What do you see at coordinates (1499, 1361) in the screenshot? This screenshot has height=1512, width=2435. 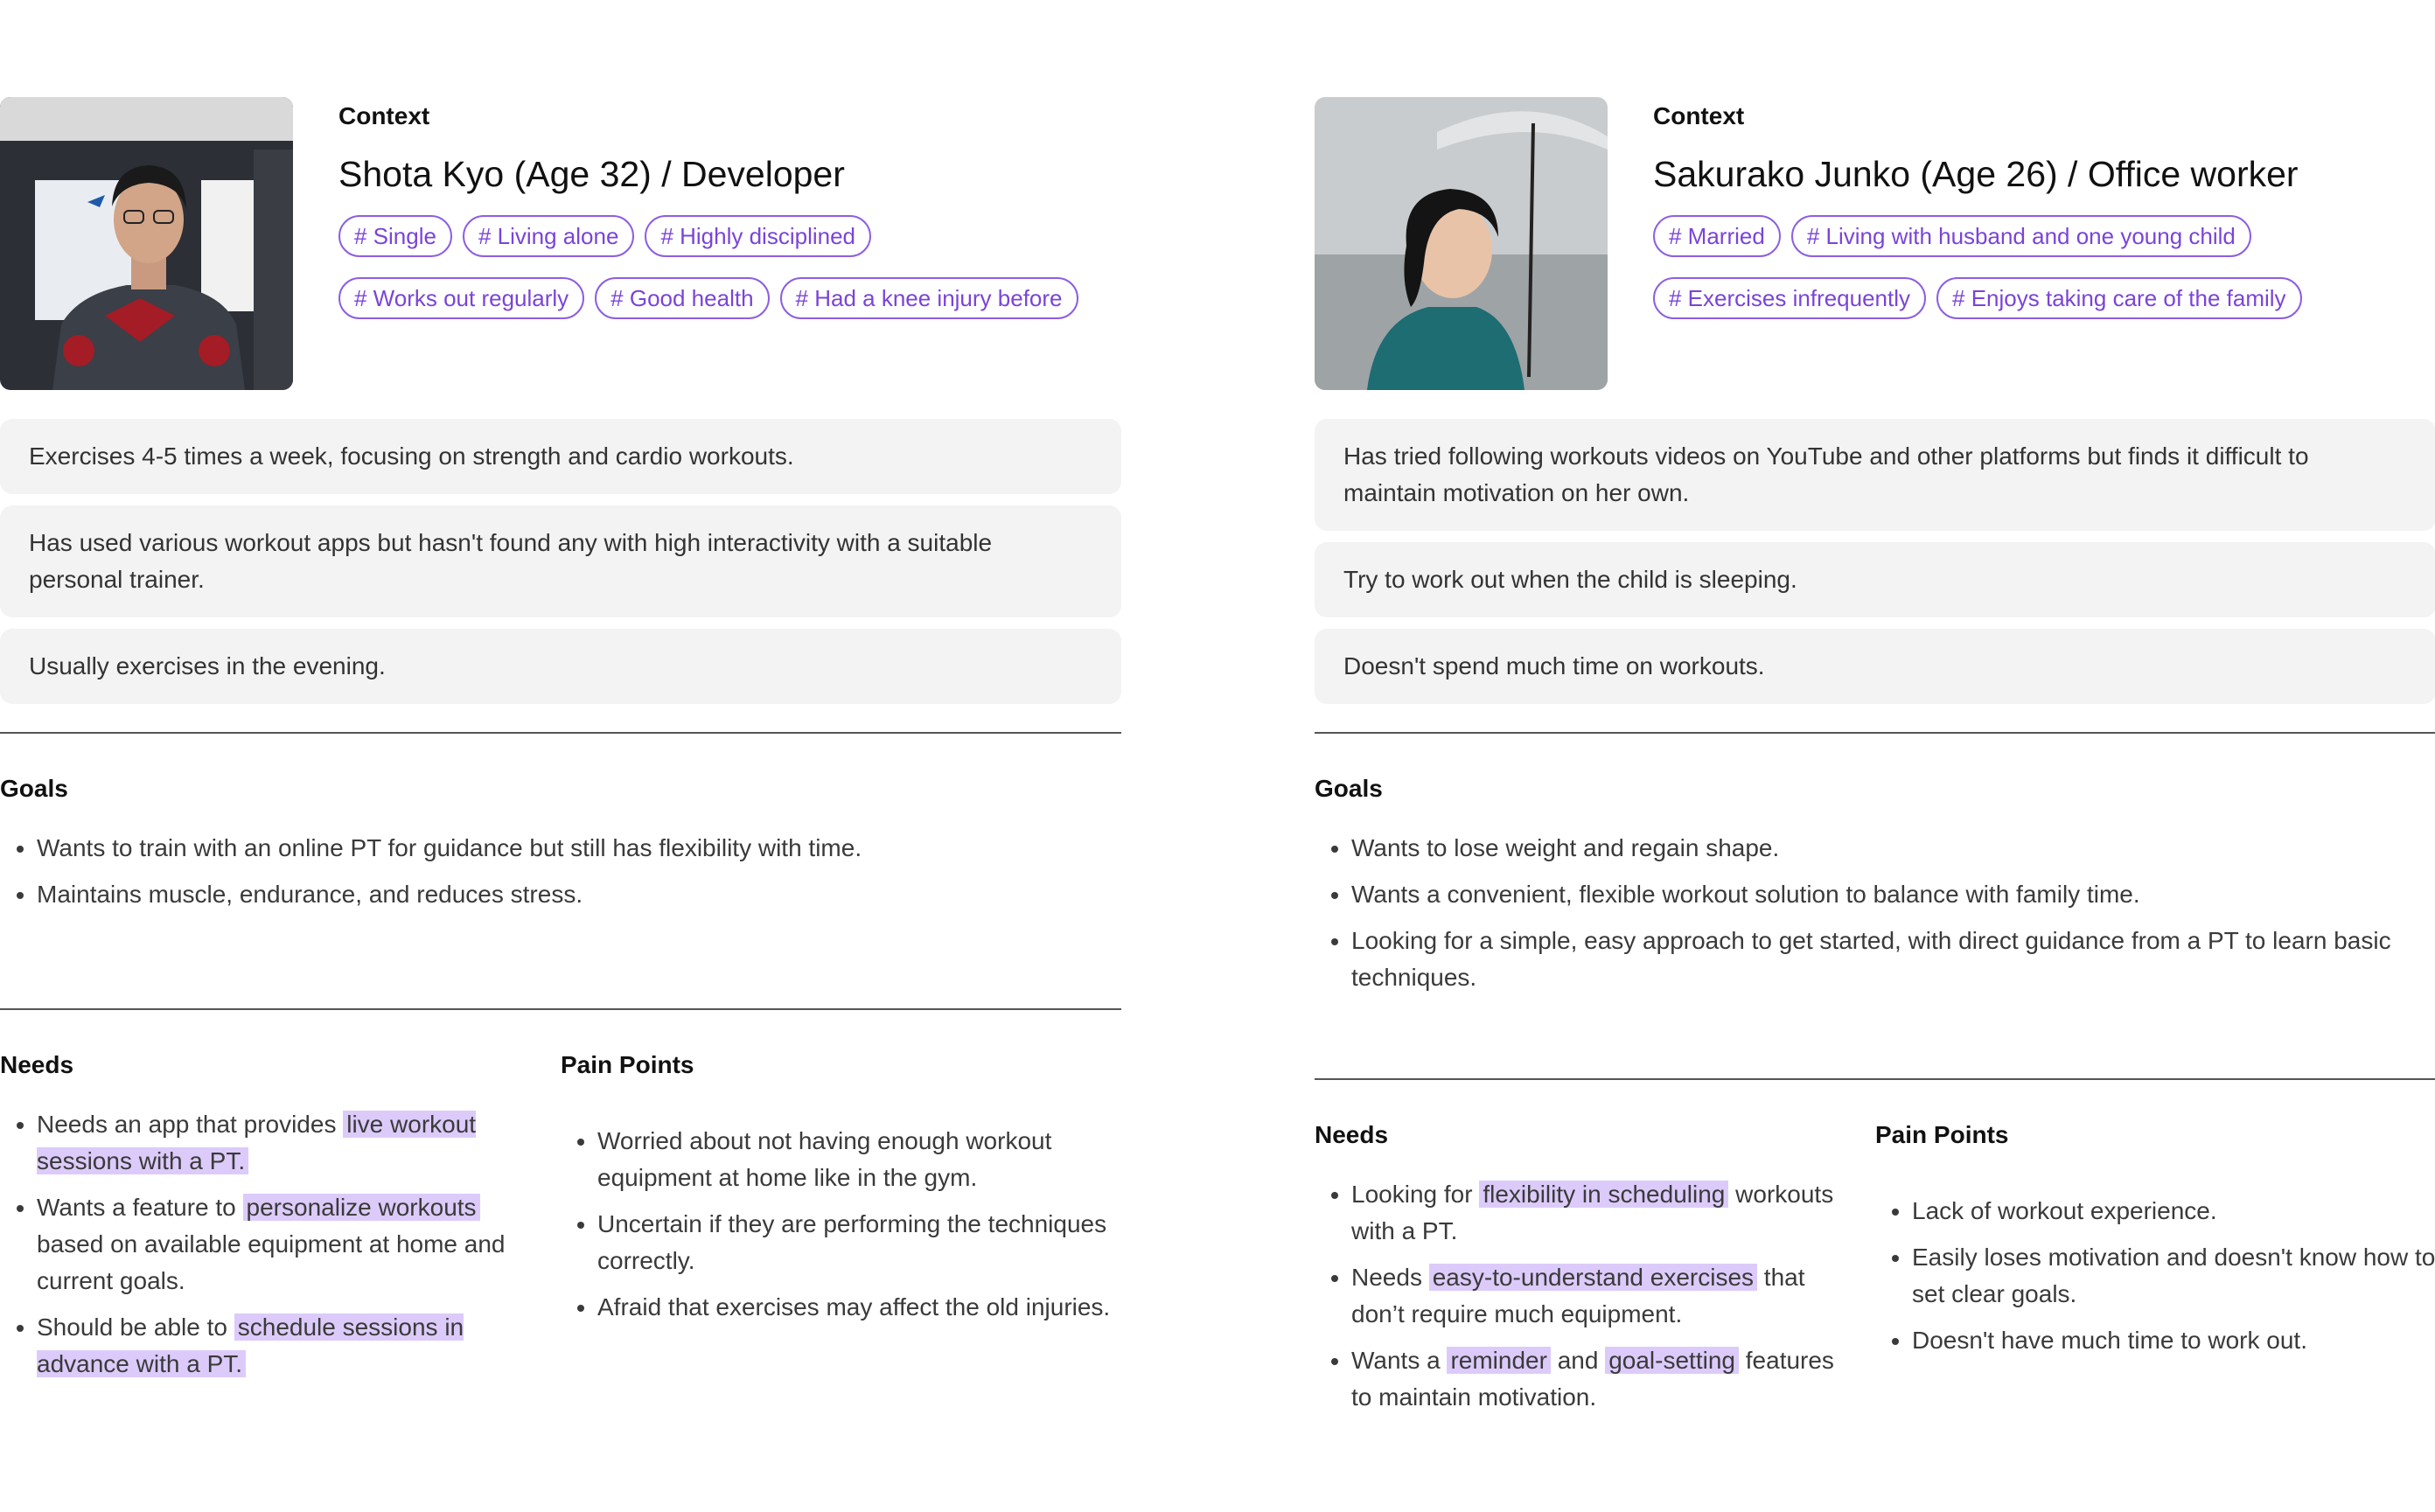 I see `need-highlight: reminder` at bounding box center [1499, 1361].